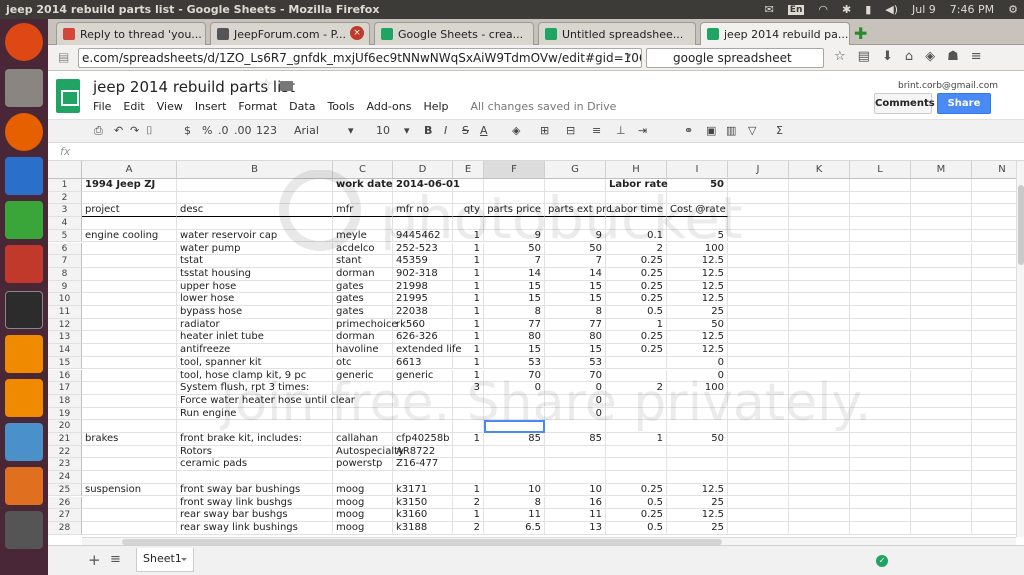  What do you see at coordinates (909, 56) in the screenshot?
I see `home-icon: ⌂` at bounding box center [909, 56].